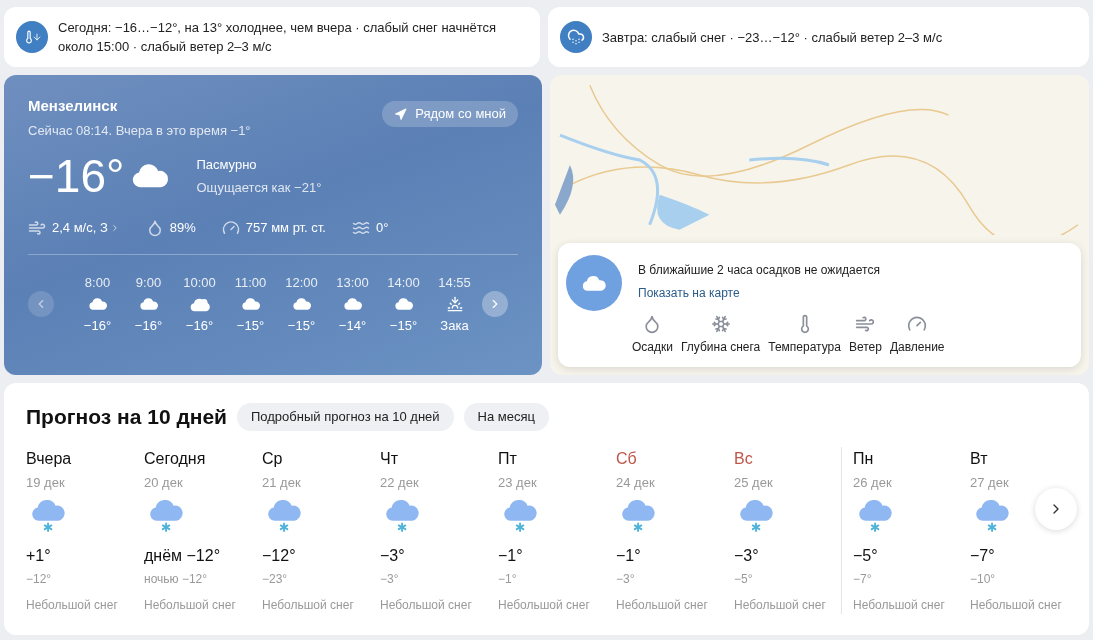 The width and height of the screenshot is (1093, 640). I want to click on hour-time: 11:00, so click(250, 282).